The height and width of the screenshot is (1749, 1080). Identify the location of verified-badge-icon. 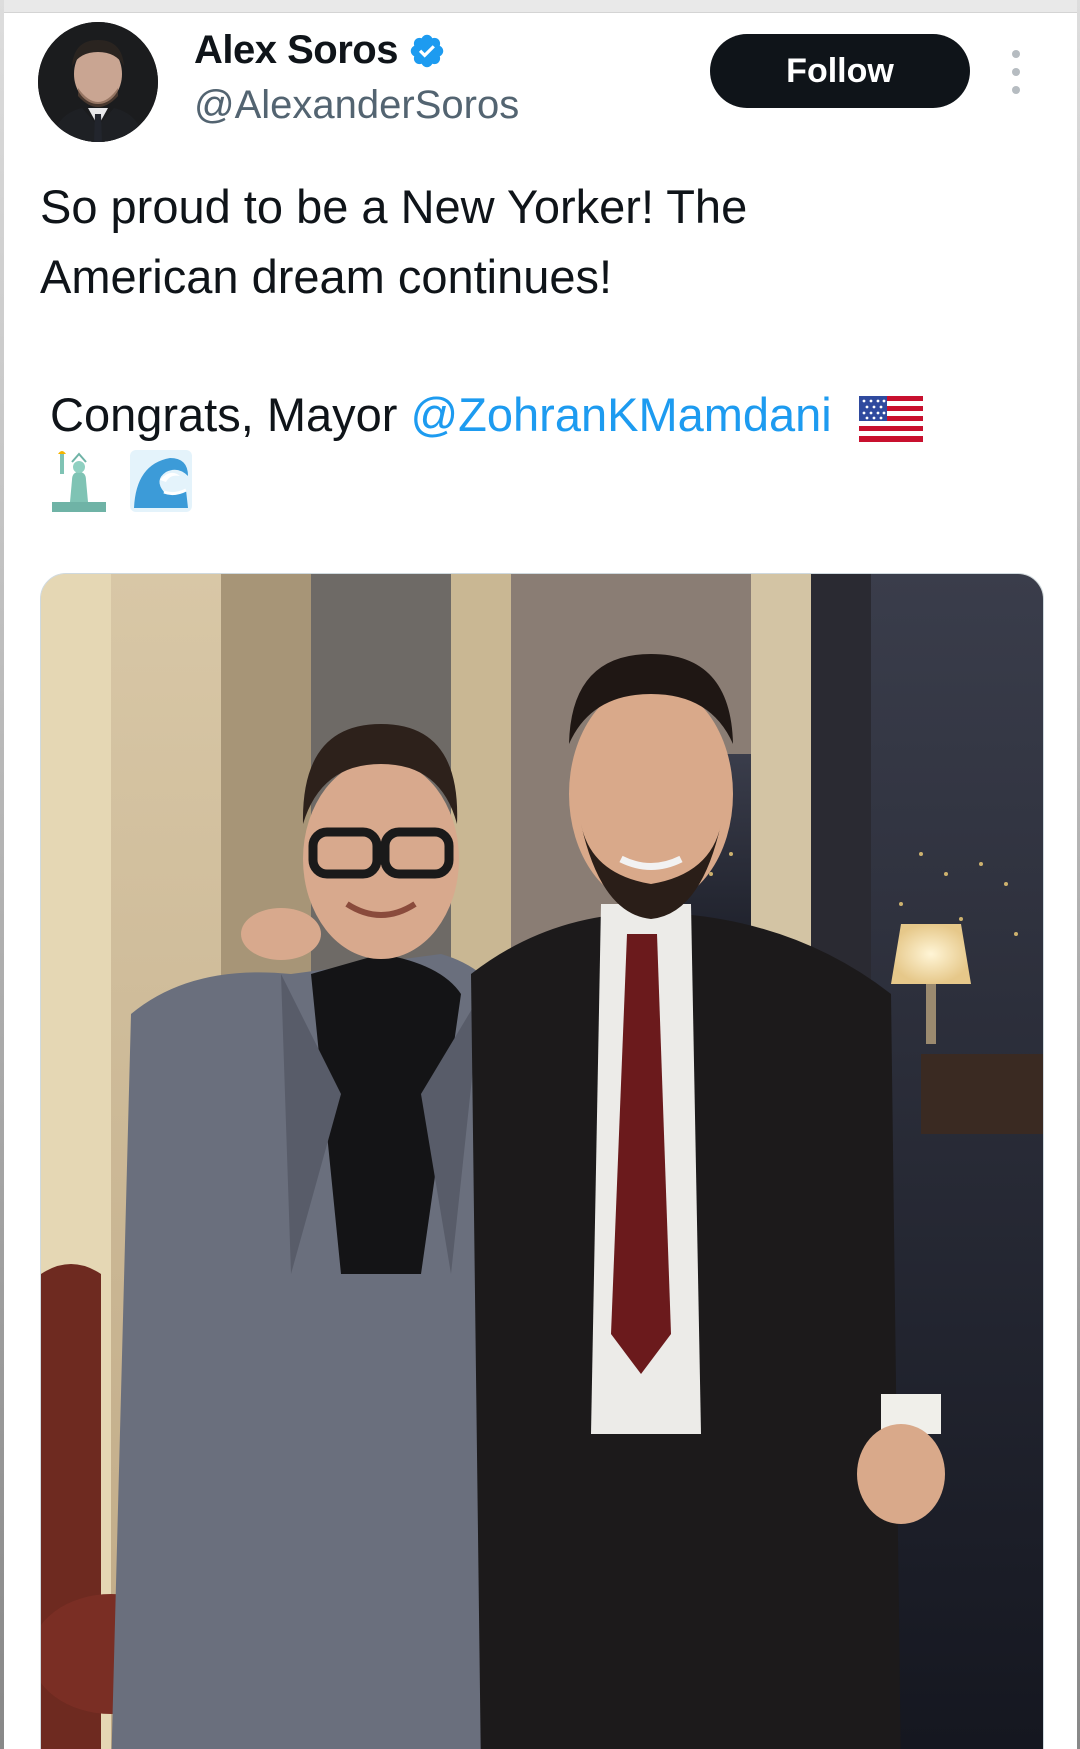
(427, 50).